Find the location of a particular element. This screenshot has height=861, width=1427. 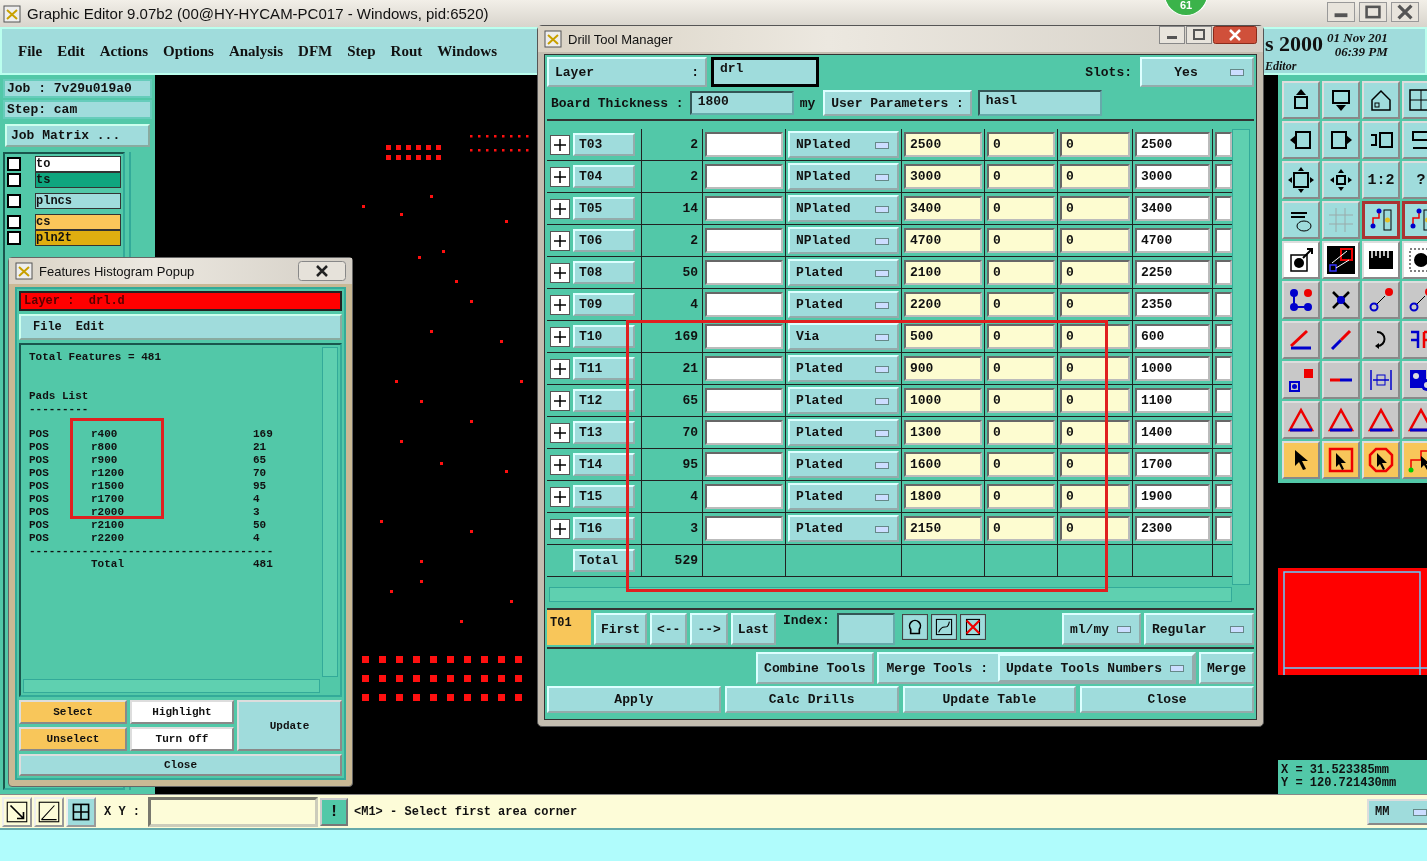

layer-item: plncs is located at coordinates (78, 201).